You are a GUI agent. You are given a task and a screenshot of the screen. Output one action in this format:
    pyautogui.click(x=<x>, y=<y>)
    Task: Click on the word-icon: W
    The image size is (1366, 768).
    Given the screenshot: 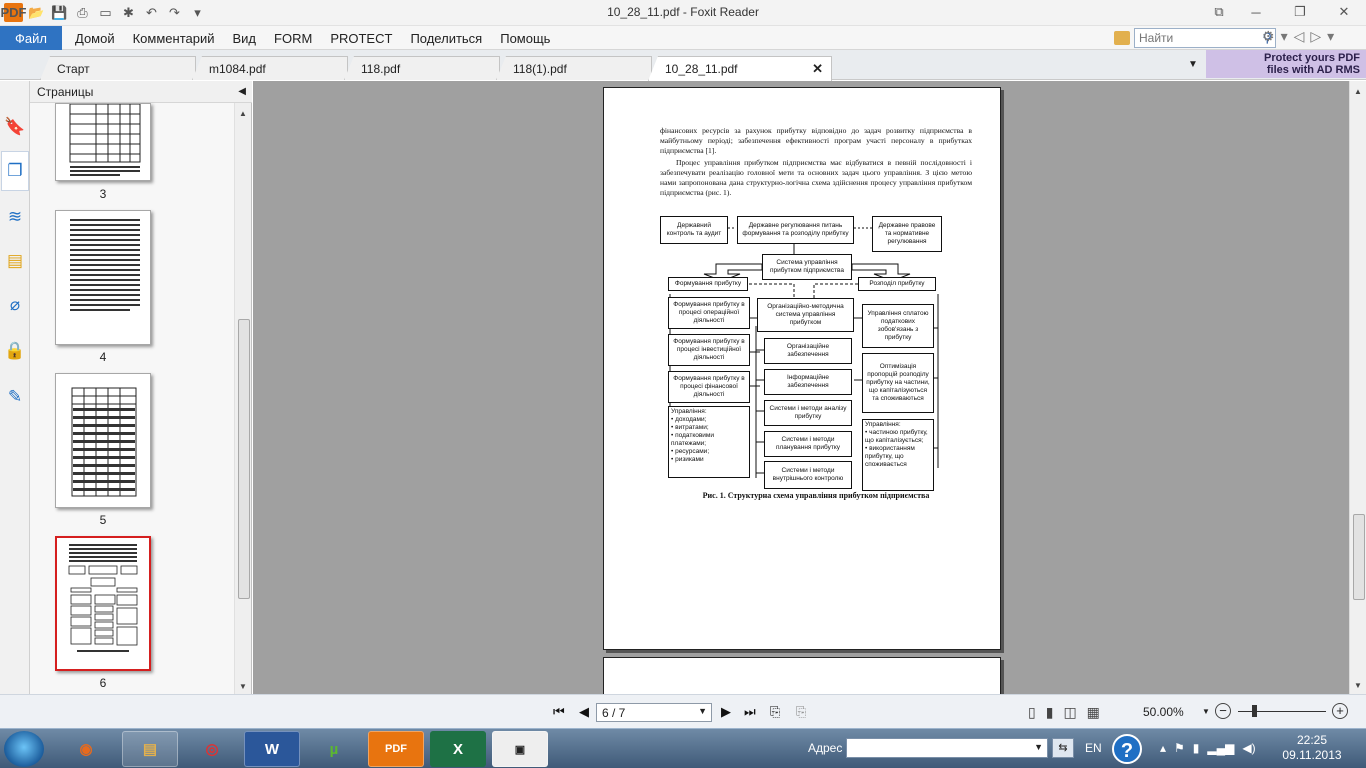 What is the action you would take?
    pyautogui.click(x=272, y=749)
    